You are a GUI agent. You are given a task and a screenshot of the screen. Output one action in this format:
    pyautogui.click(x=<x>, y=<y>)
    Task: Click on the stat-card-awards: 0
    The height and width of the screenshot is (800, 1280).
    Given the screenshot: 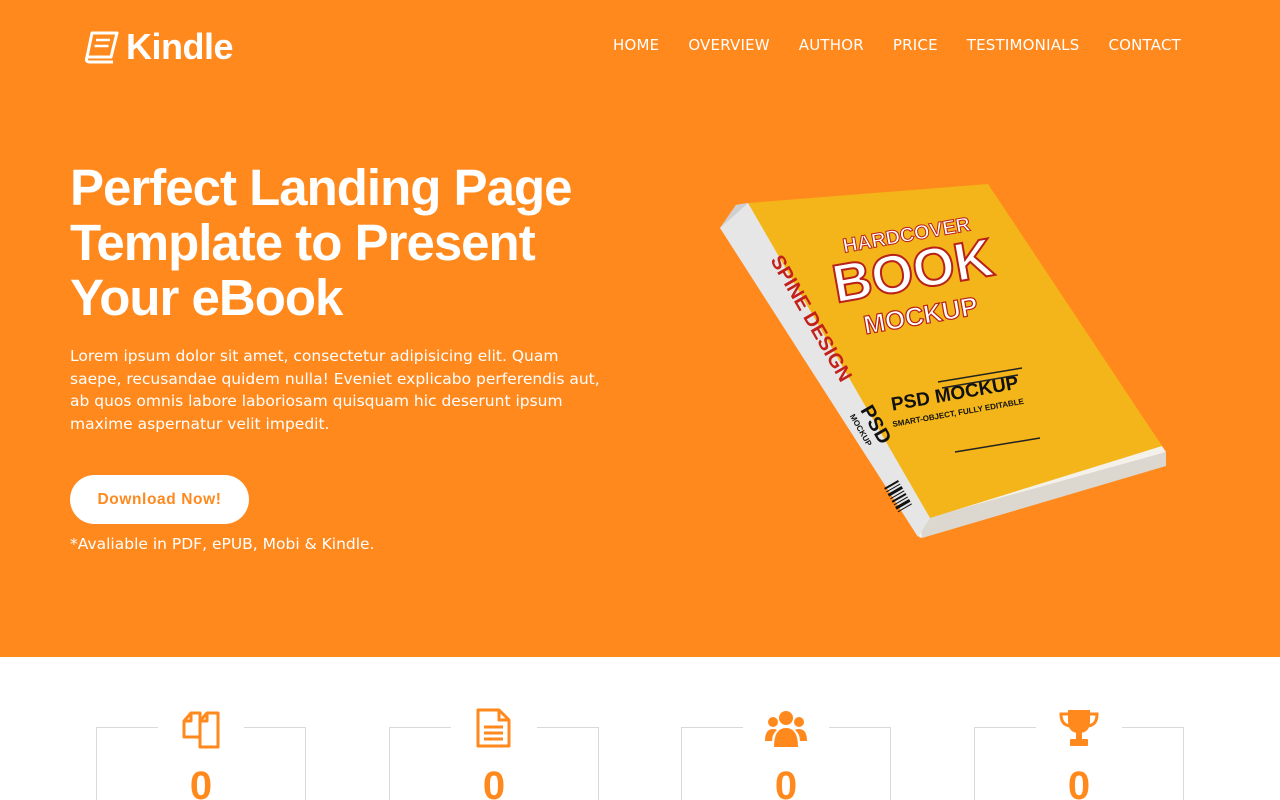 What is the action you would take?
    pyautogui.click(x=1079, y=753)
    